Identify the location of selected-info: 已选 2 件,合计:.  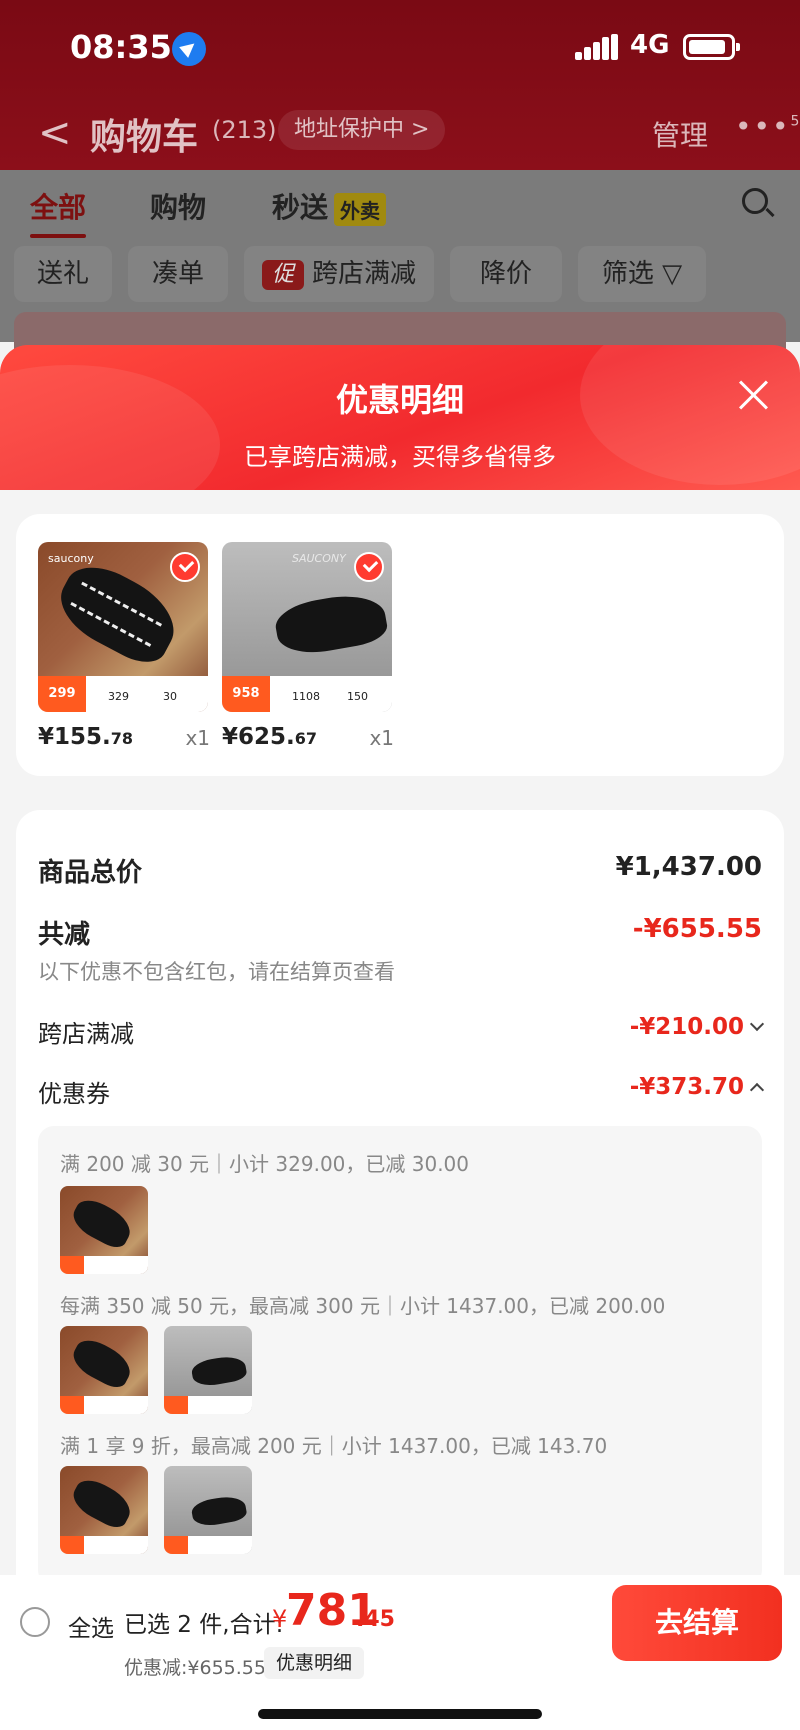
(204, 1625).